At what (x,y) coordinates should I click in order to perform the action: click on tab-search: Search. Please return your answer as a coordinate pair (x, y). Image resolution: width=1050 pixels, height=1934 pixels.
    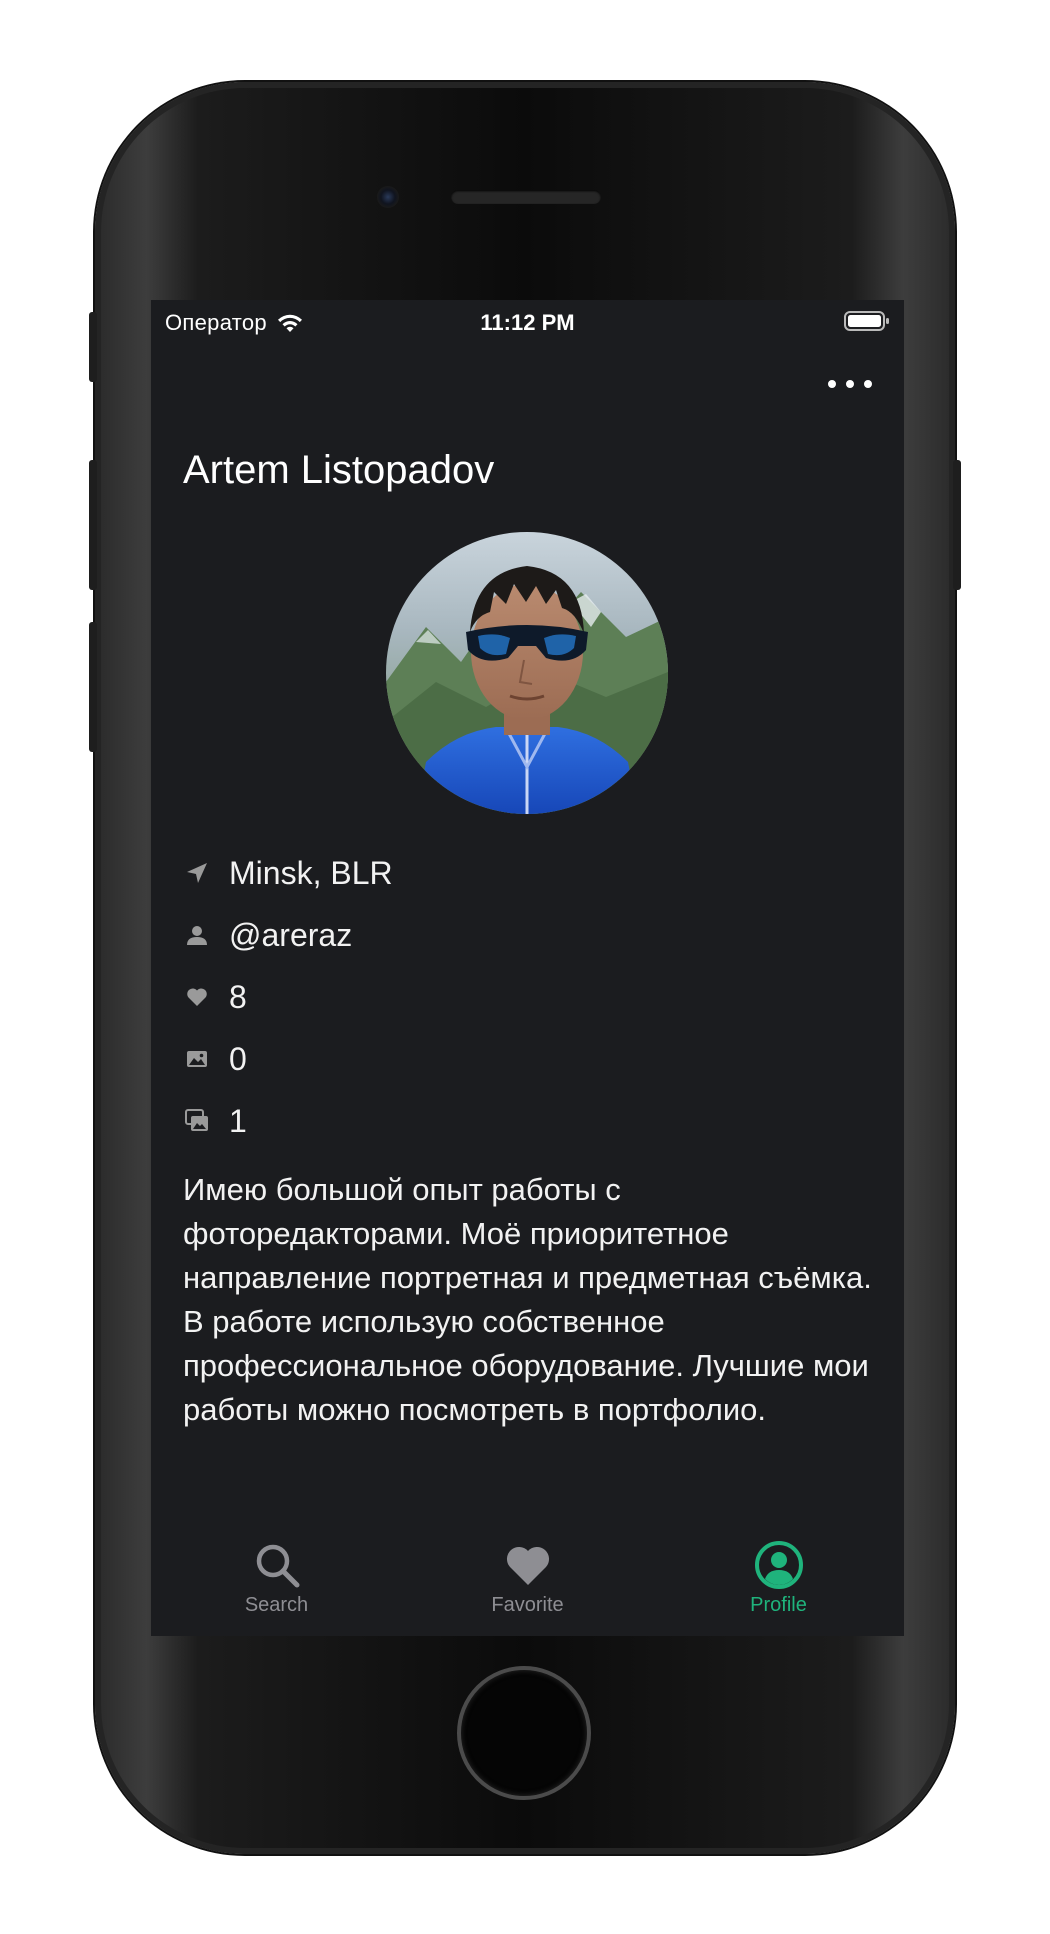
    Looking at the image, I should click on (276, 1581).